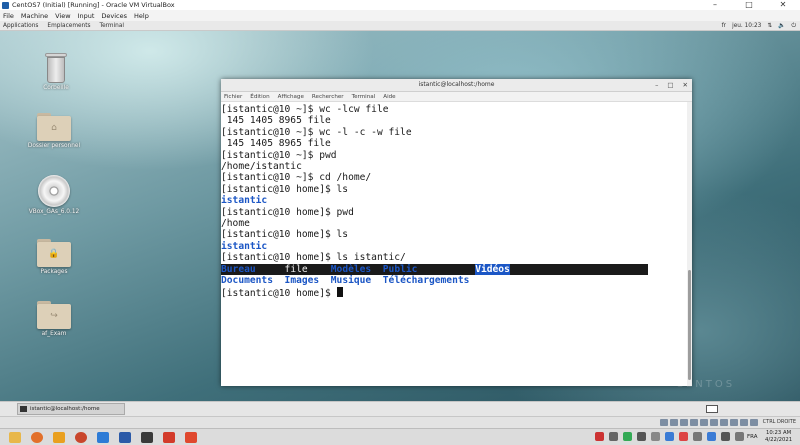 The width and height of the screenshot is (800, 445). Describe the element at coordinates (169, 437) in the screenshot. I see `red-app-icon` at that location.